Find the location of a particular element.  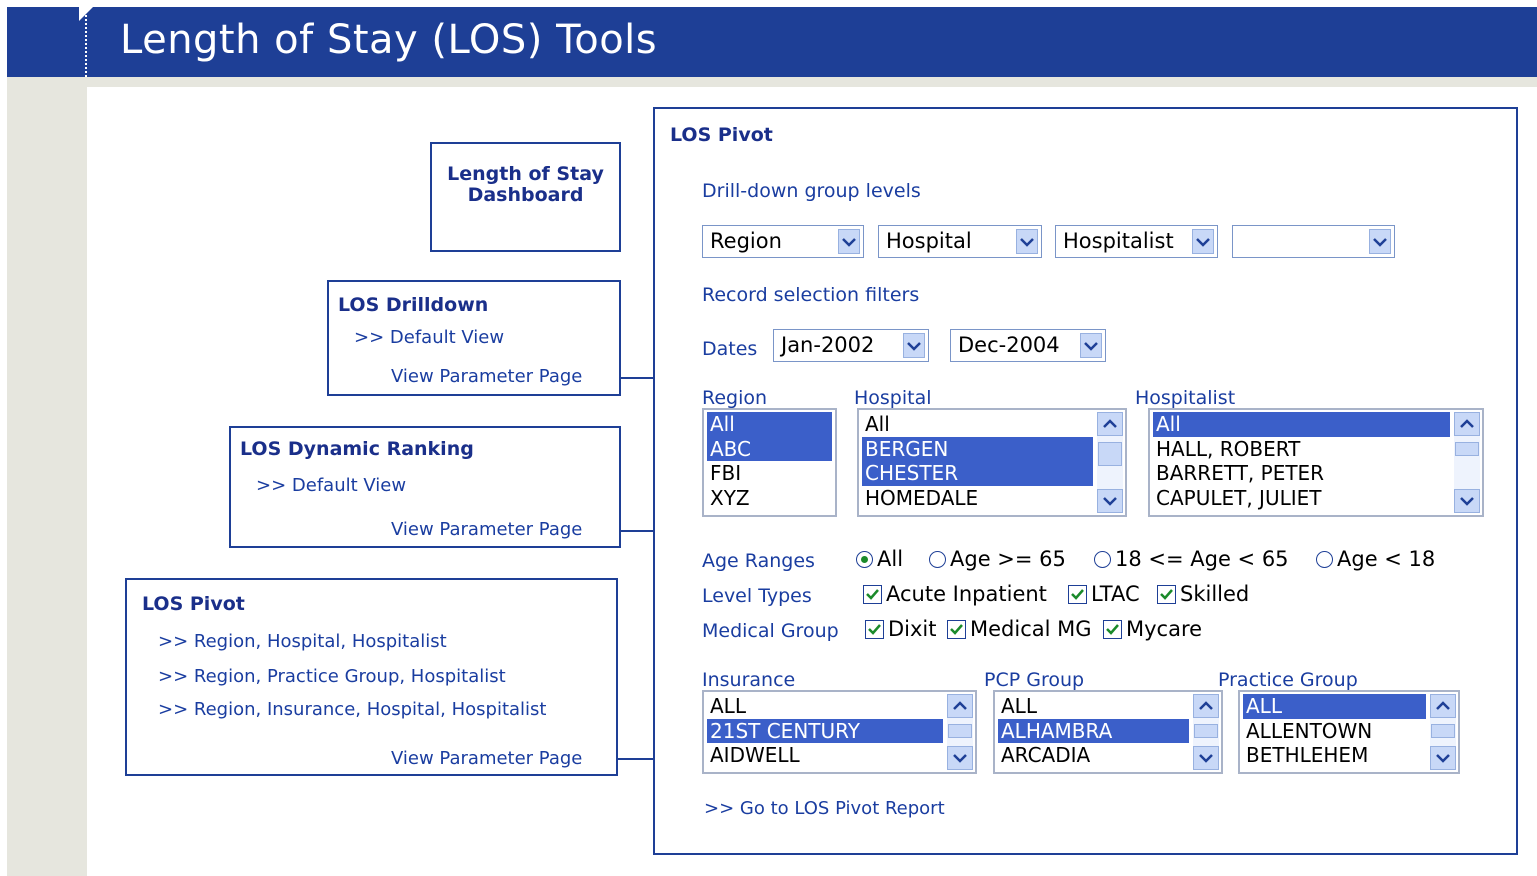

age-option-label: Age >= 65 is located at coordinates (1008, 559).